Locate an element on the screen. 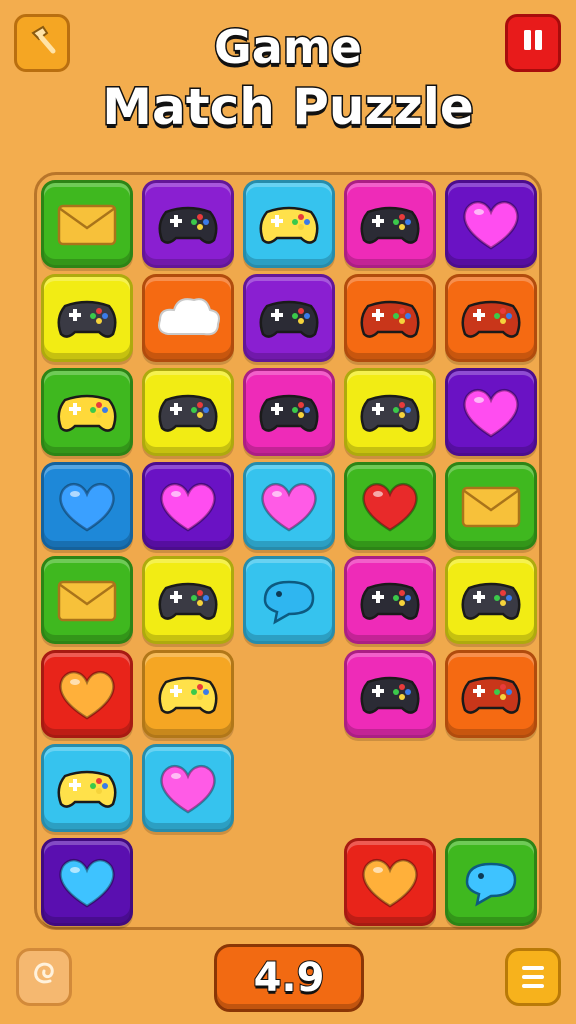 The image size is (576, 1024). tile-green-gamepad is located at coordinates (87, 412).